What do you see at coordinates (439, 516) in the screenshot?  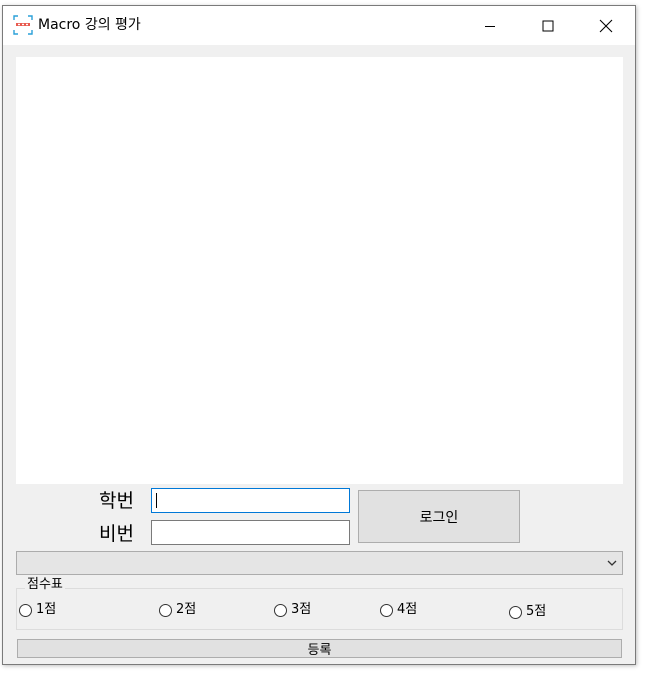 I see `login-button: 로그인` at bounding box center [439, 516].